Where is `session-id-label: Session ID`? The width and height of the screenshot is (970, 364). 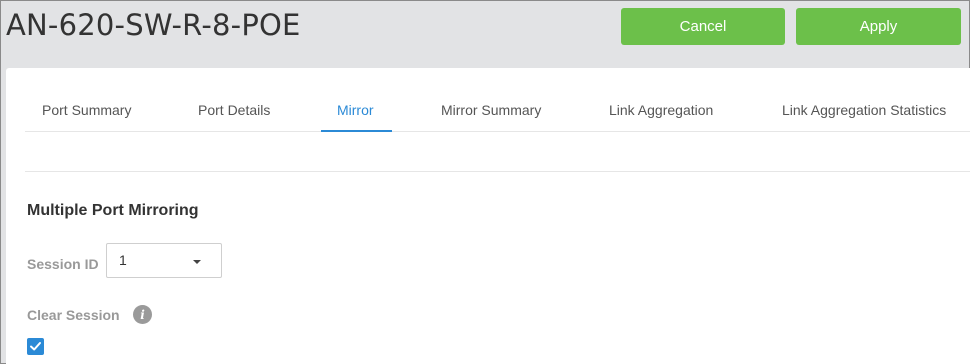
session-id-label: Session ID is located at coordinates (63, 264).